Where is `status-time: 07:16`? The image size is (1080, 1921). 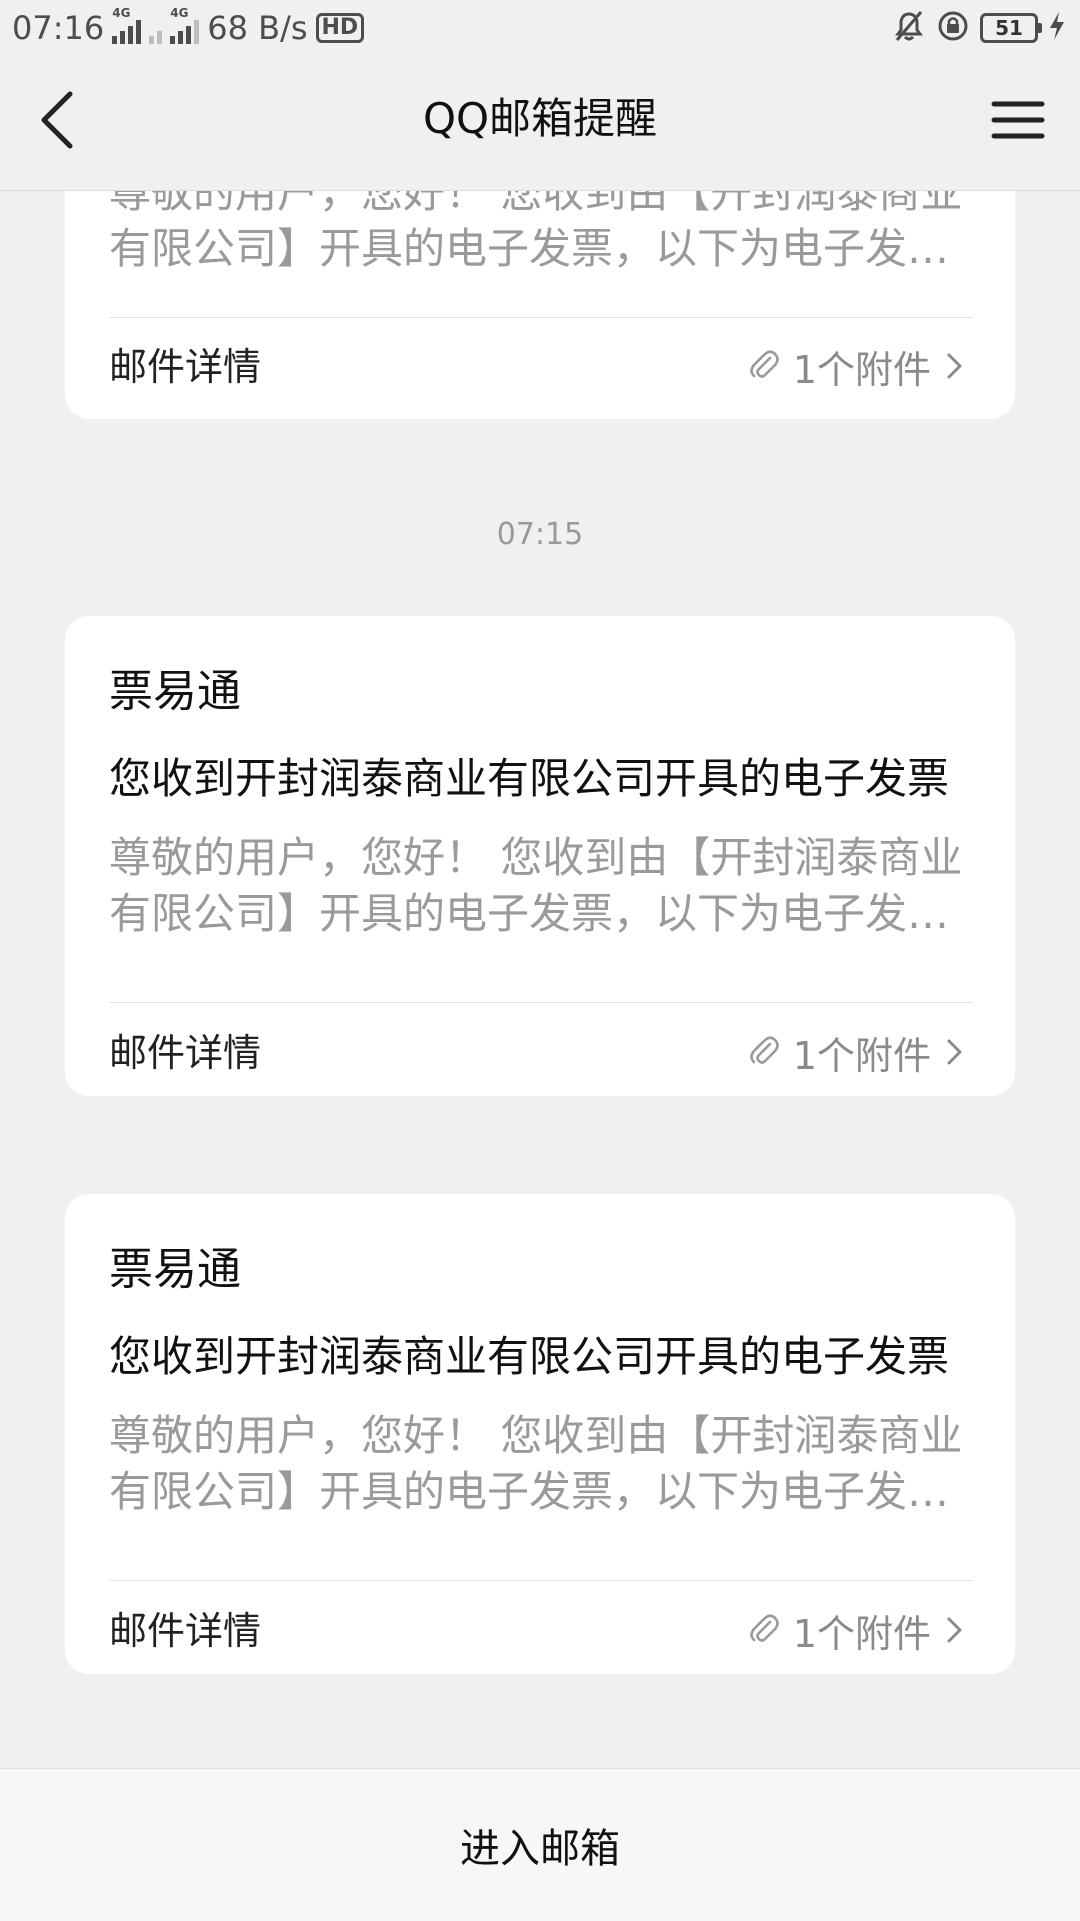
status-time: 07:16 is located at coordinates (58, 28).